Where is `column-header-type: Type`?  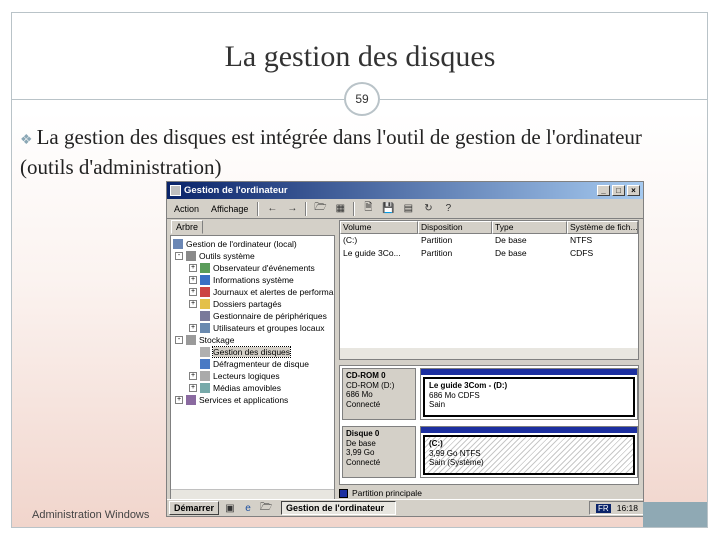 column-header-type: Type is located at coordinates (529, 227).